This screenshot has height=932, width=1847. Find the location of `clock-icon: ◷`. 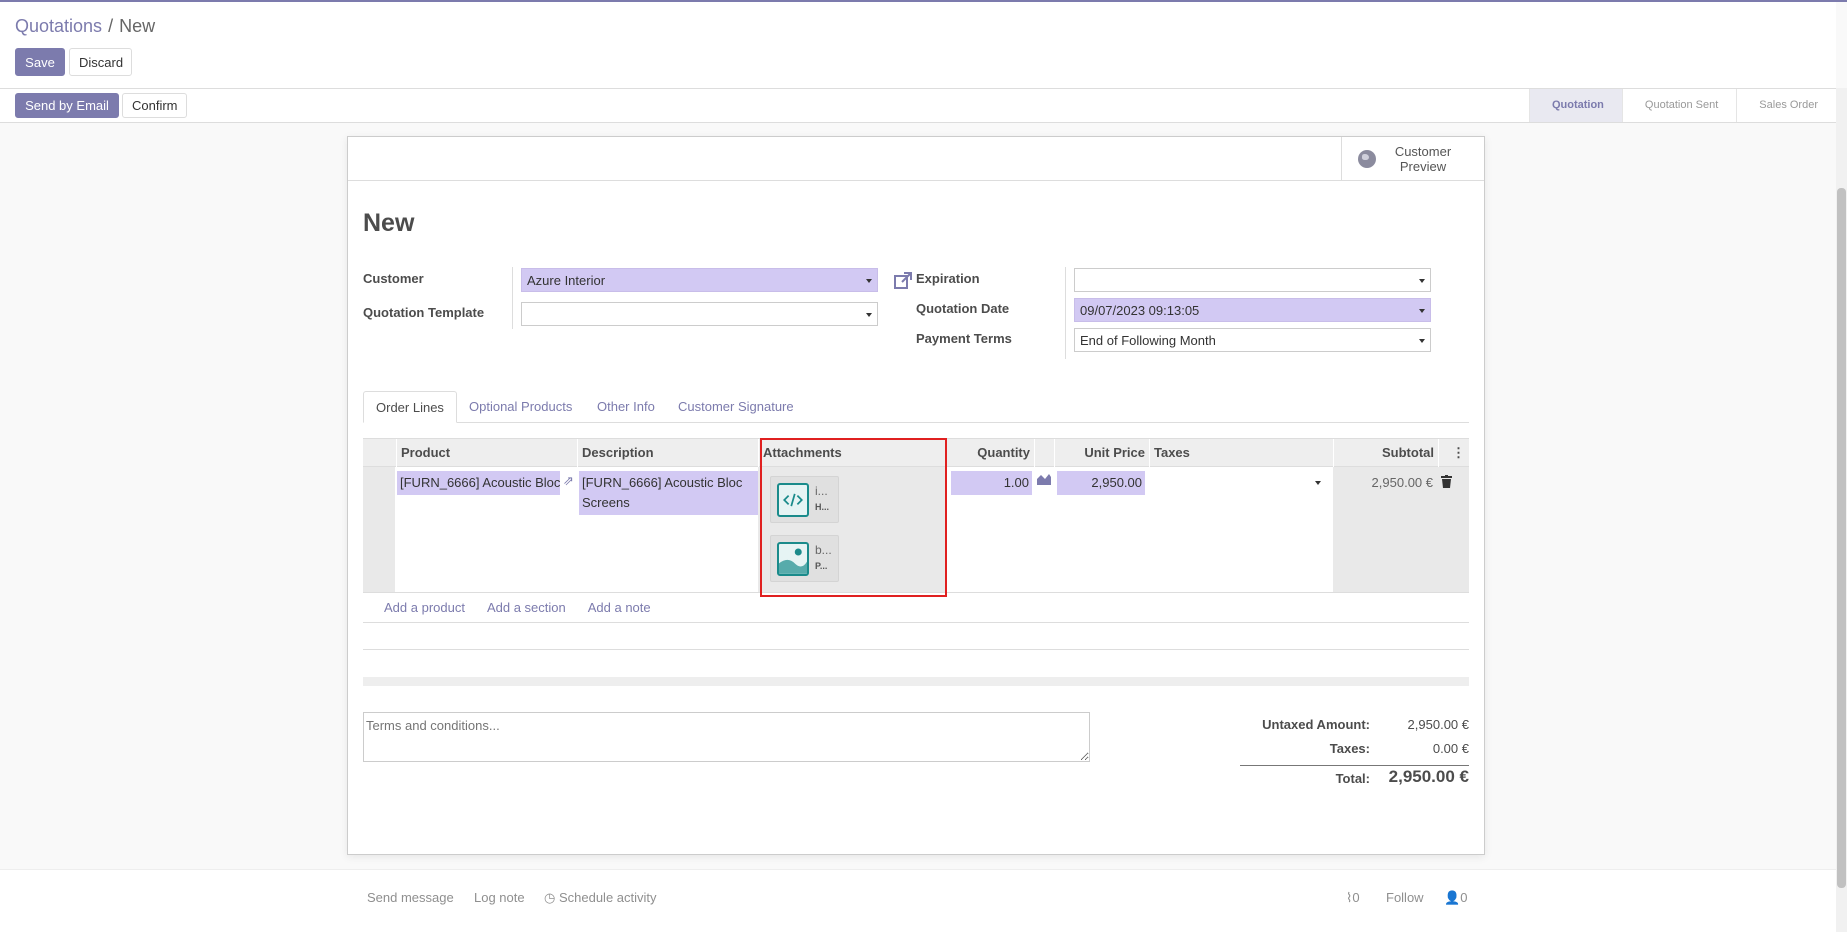

clock-icon: ◷ is located at coordinates (550, 897).